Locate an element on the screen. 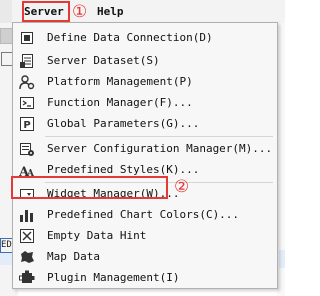  menu-item-label: Platform Management(P) is located at coordinates (120, 81).